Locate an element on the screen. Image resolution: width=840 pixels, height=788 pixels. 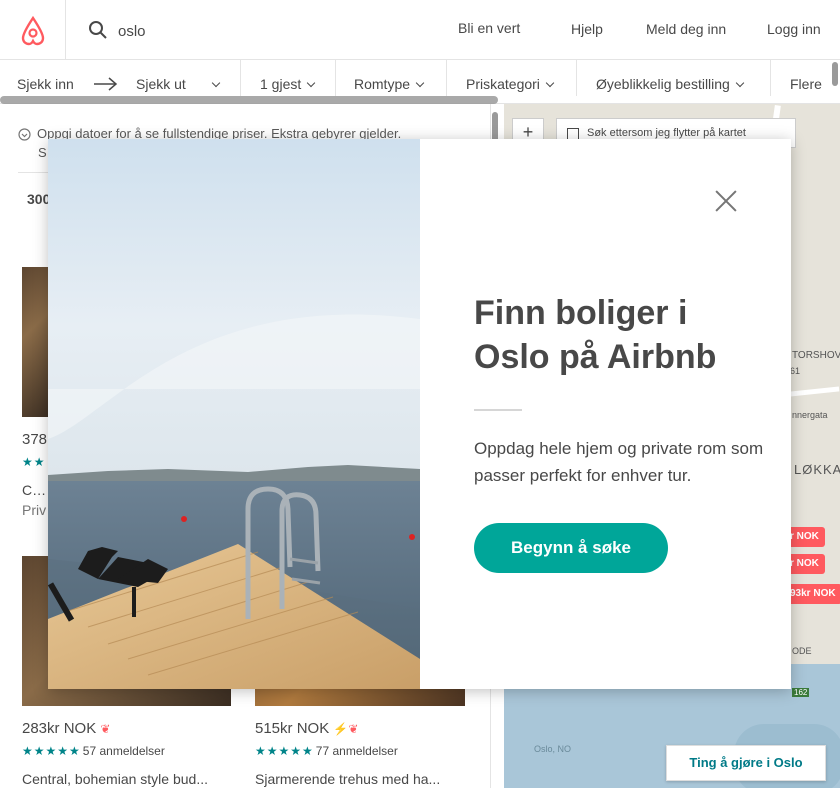
filter-scrollbar is located at coordinates (835, 74).